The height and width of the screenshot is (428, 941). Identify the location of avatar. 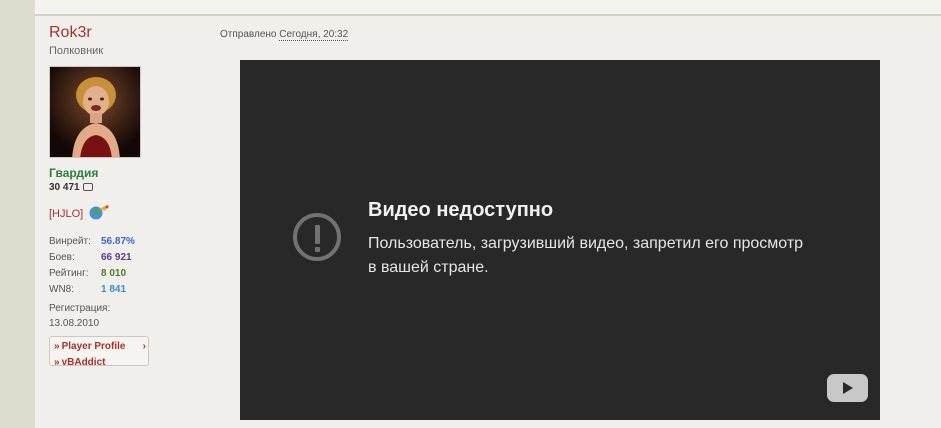
(95, 112).